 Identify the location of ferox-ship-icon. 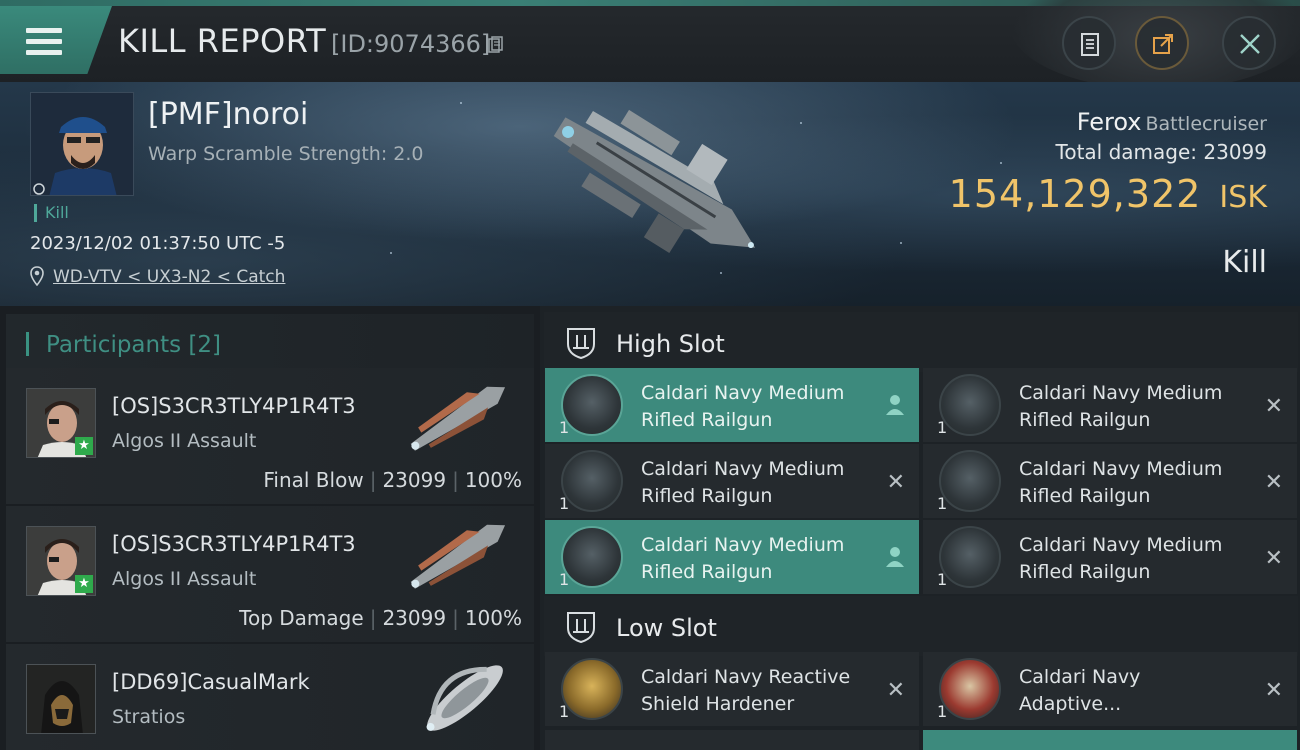
(654, 181).